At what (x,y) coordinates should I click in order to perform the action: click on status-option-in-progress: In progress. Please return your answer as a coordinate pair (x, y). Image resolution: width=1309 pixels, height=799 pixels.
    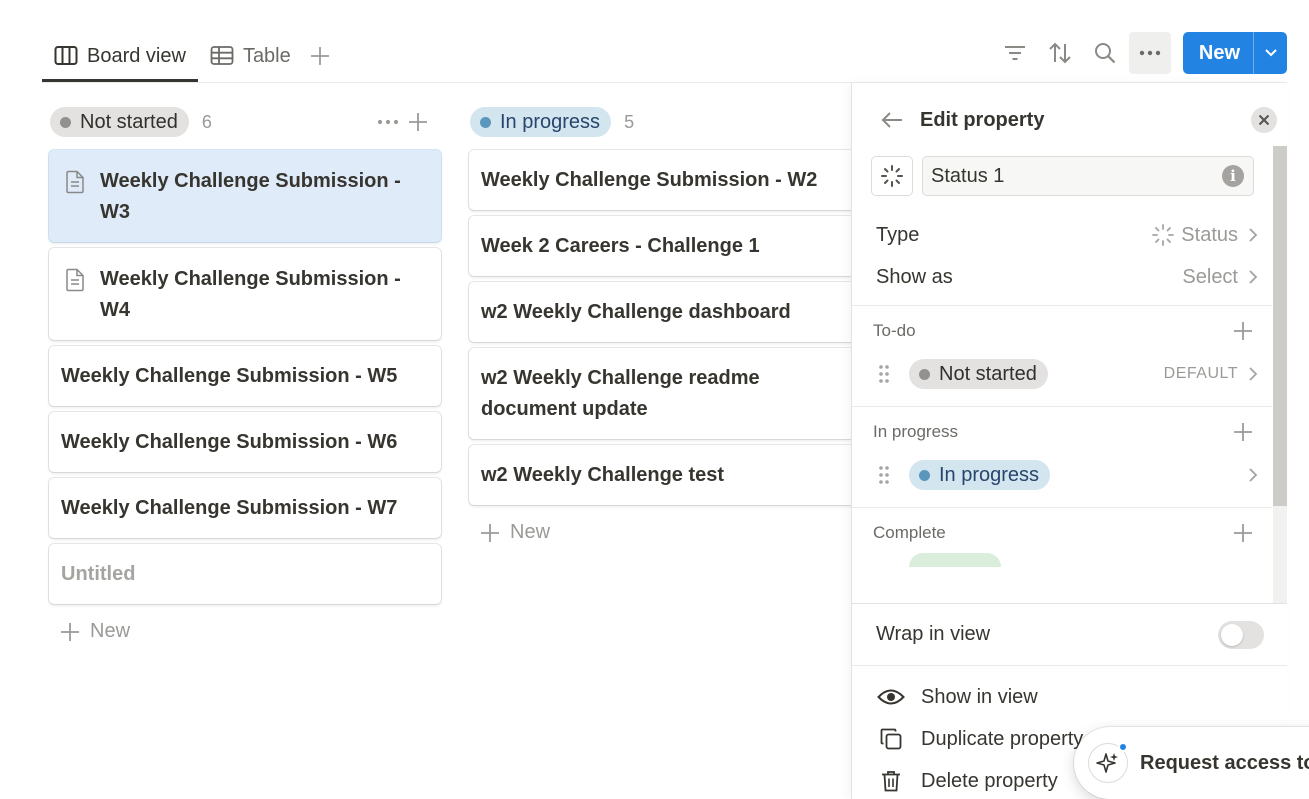
    Looking at the image, I should click on (1062, 475).